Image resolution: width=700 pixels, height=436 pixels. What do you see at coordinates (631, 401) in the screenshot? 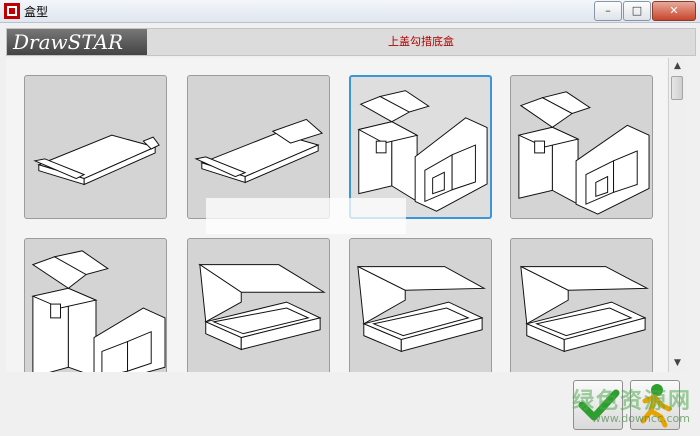
I see `watermark-text: 绿色资源网` at bounding box center [631, 401].